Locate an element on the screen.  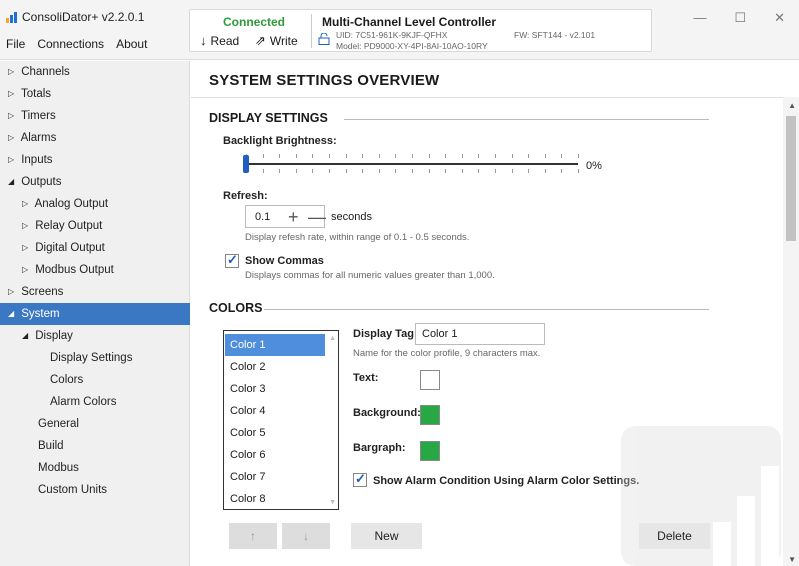
sidebar-item-timers: ▷ Timers is located at coordinates (95, 116).